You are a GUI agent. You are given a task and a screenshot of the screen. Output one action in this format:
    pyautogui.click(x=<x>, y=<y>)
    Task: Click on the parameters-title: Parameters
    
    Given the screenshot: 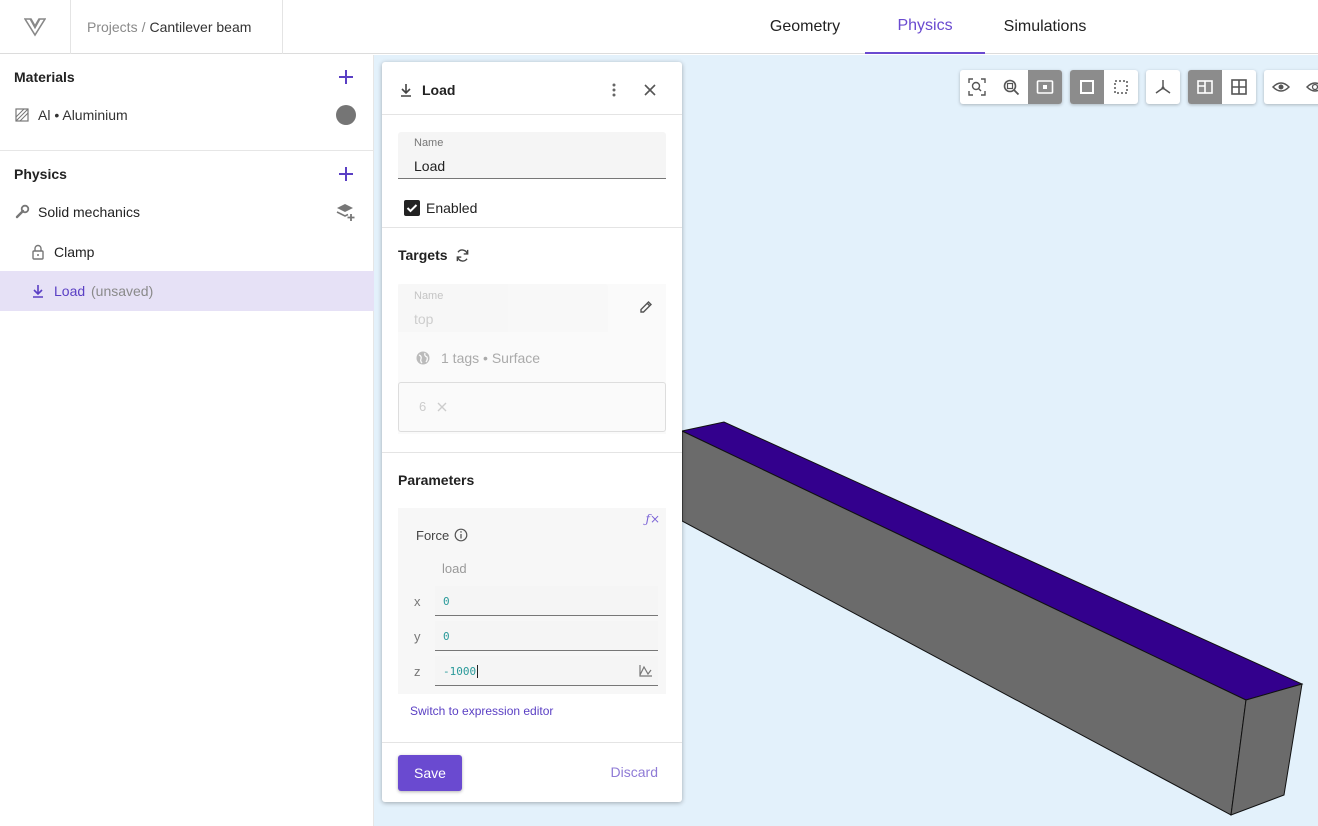 What is the action you would take?
    pyautogui.click(x=436, y=480)
    